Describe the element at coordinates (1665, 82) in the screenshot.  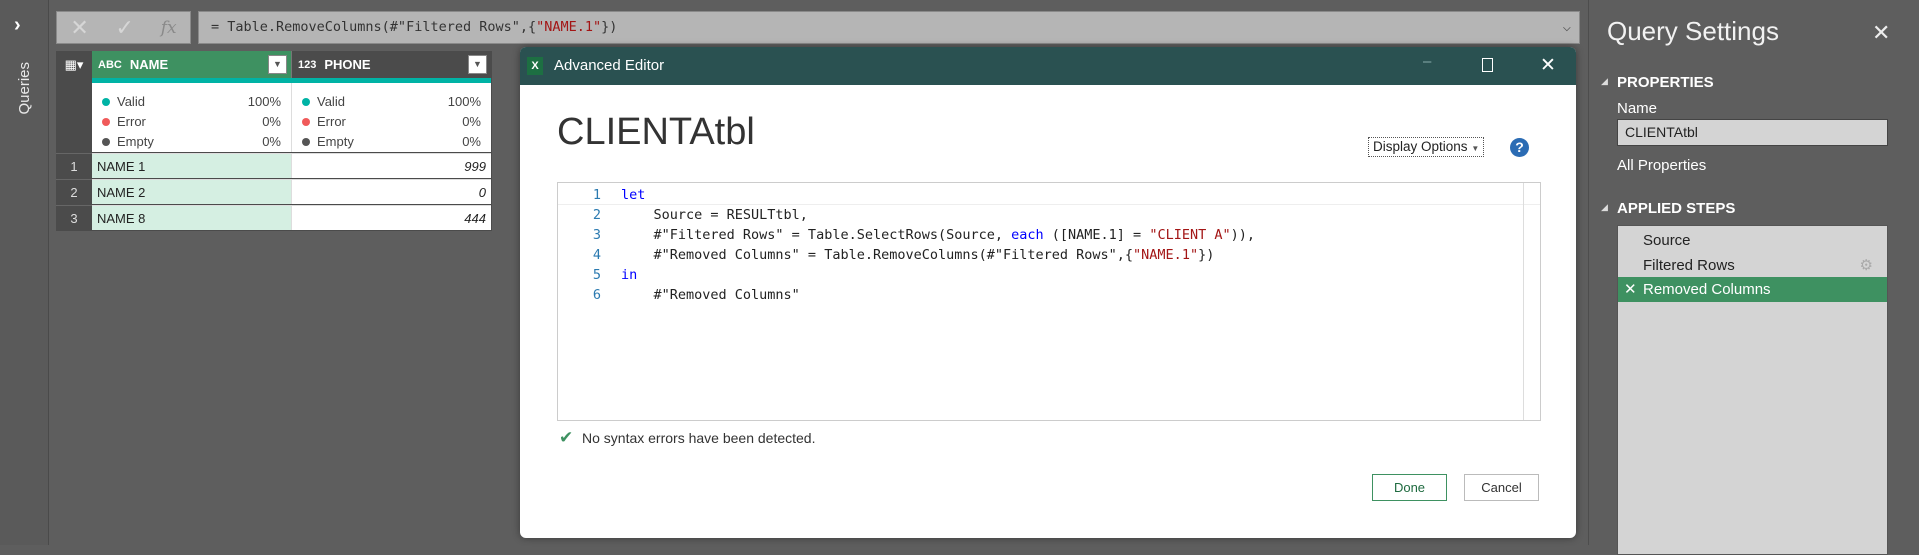
I see `properties-heading: PROPERTIES` at that location.